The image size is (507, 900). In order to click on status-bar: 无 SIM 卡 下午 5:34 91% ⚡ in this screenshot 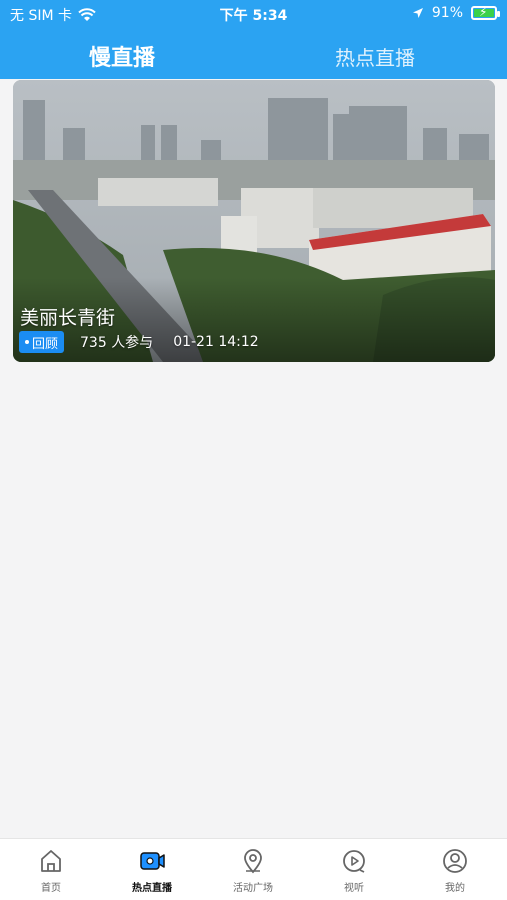, I will do `click(253, 14)`.